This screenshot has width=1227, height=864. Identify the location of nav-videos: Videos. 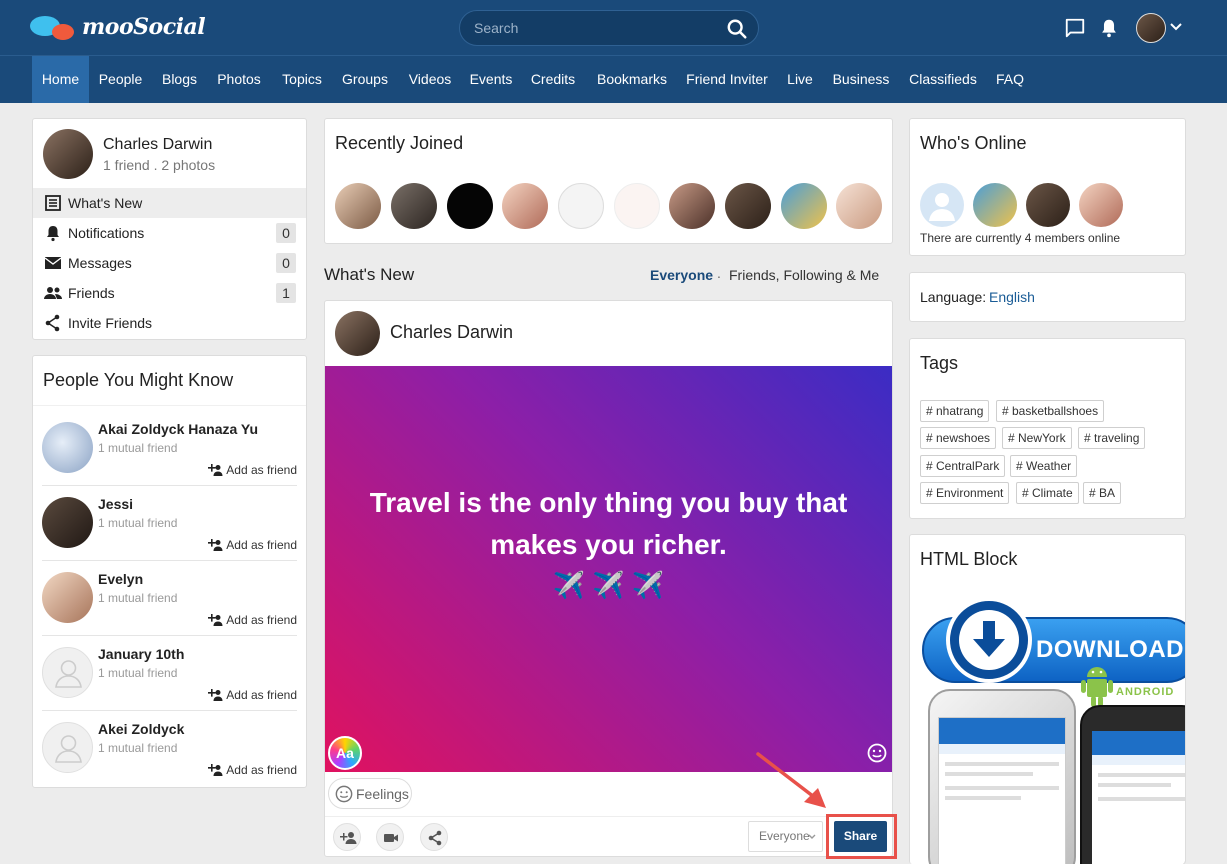
(430, 79).